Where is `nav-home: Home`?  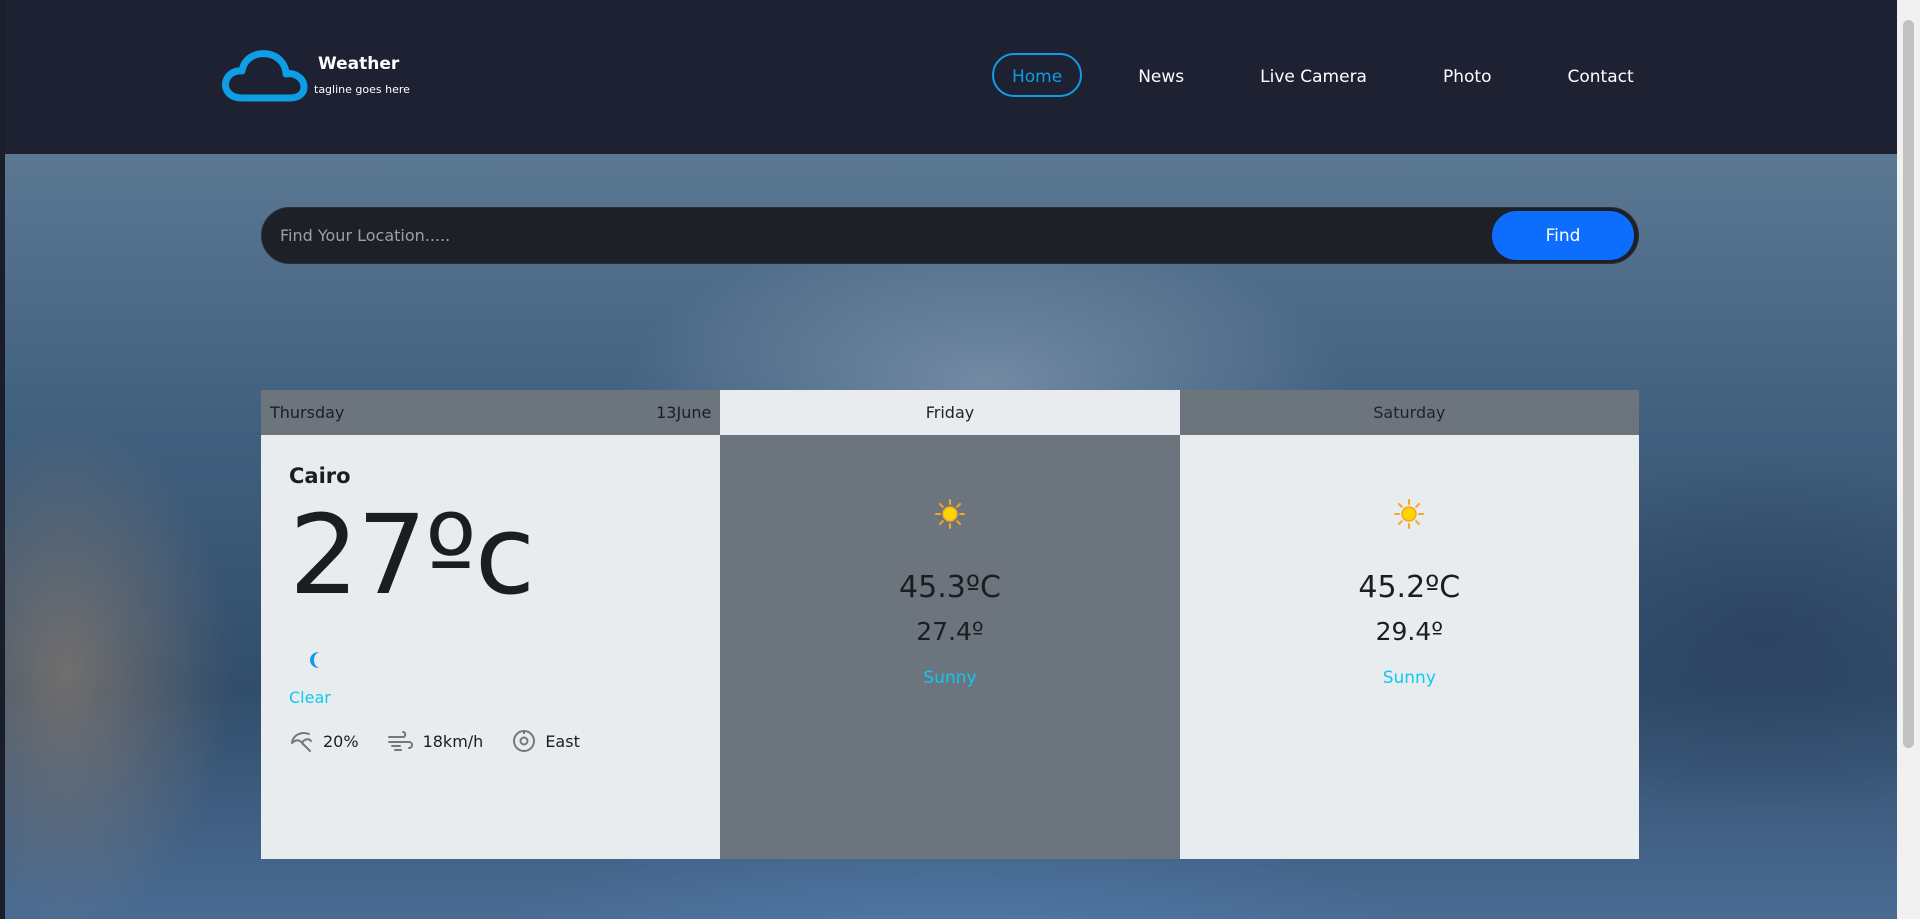
nav-home: Home is located at coordinates (1037, 75).